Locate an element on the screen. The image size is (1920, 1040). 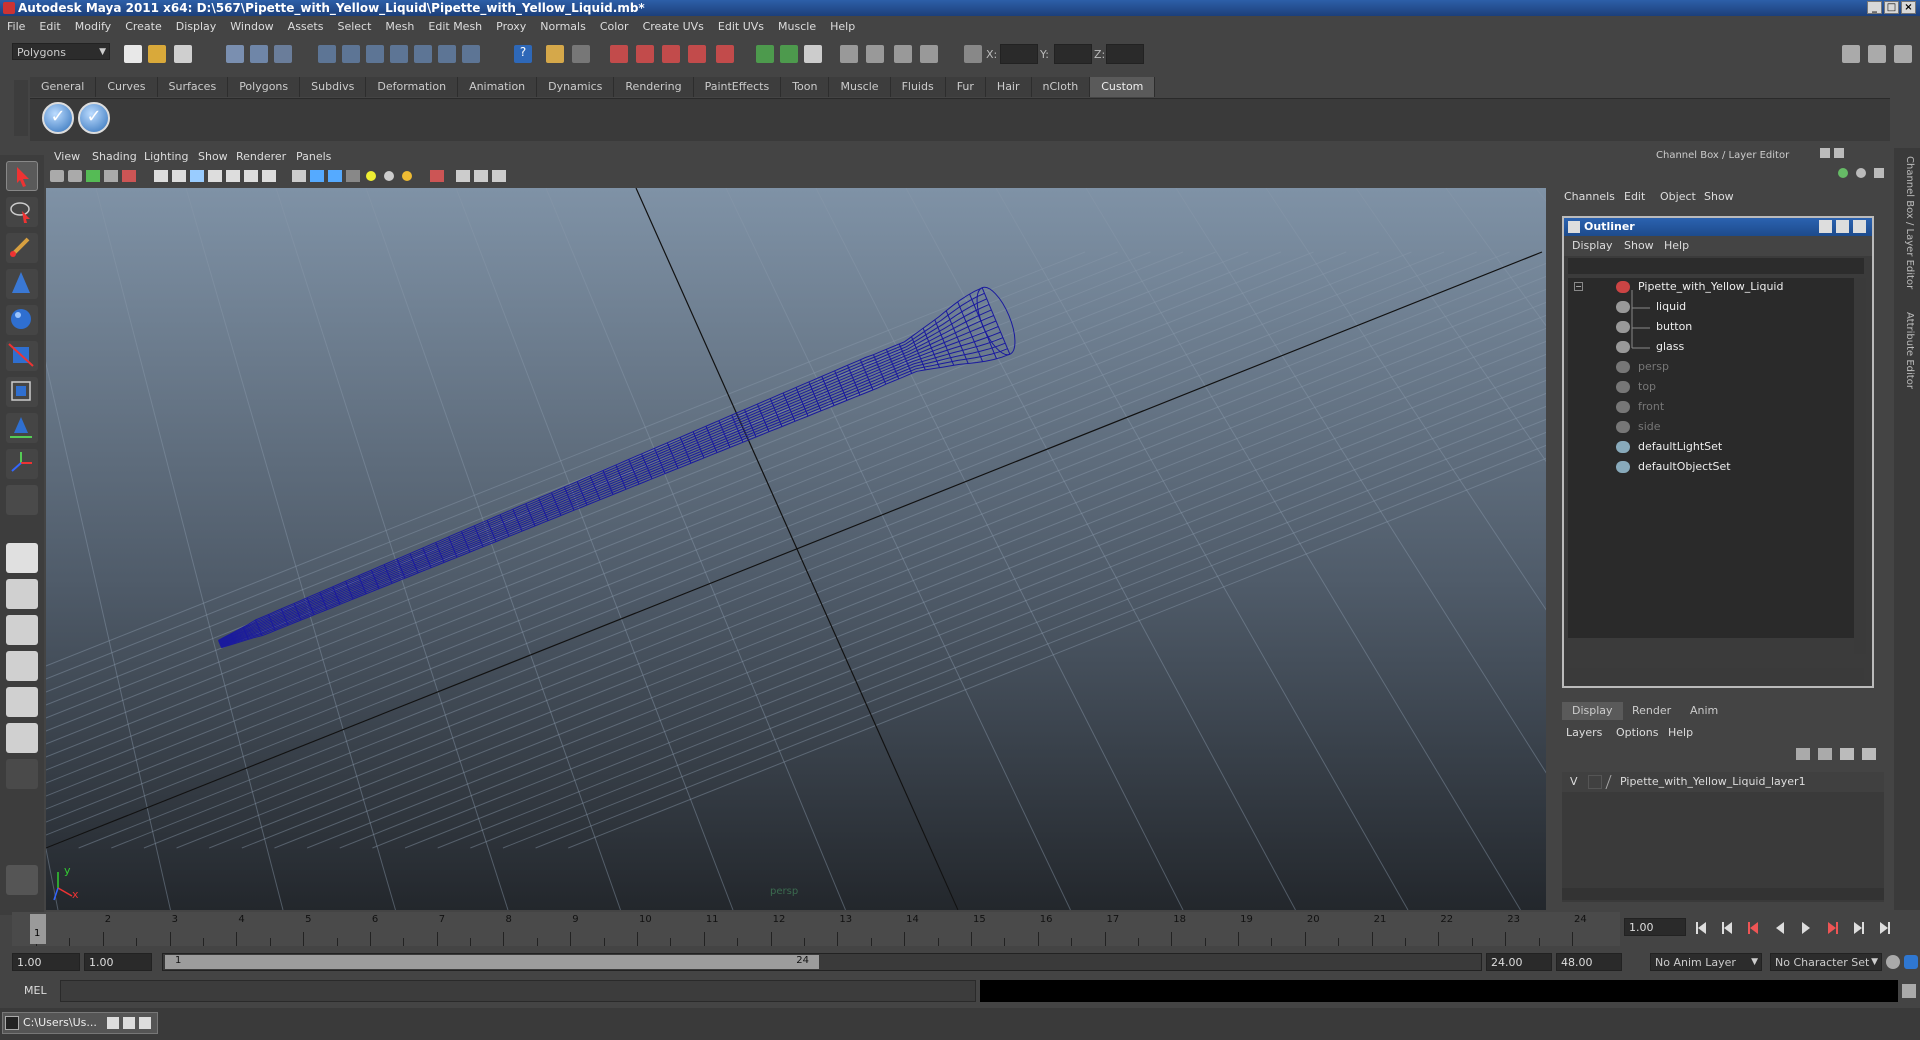
go-to-end-icon is located at coordinates (1885, 928).